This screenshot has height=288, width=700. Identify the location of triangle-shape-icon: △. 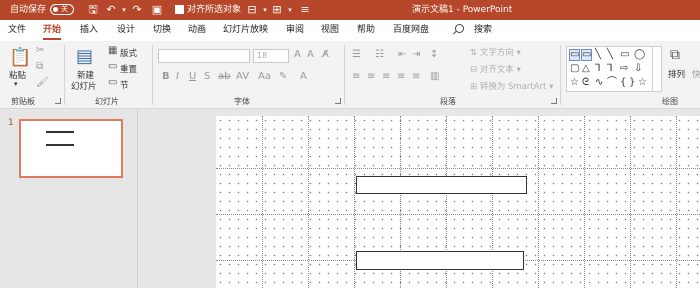
(586, 69).